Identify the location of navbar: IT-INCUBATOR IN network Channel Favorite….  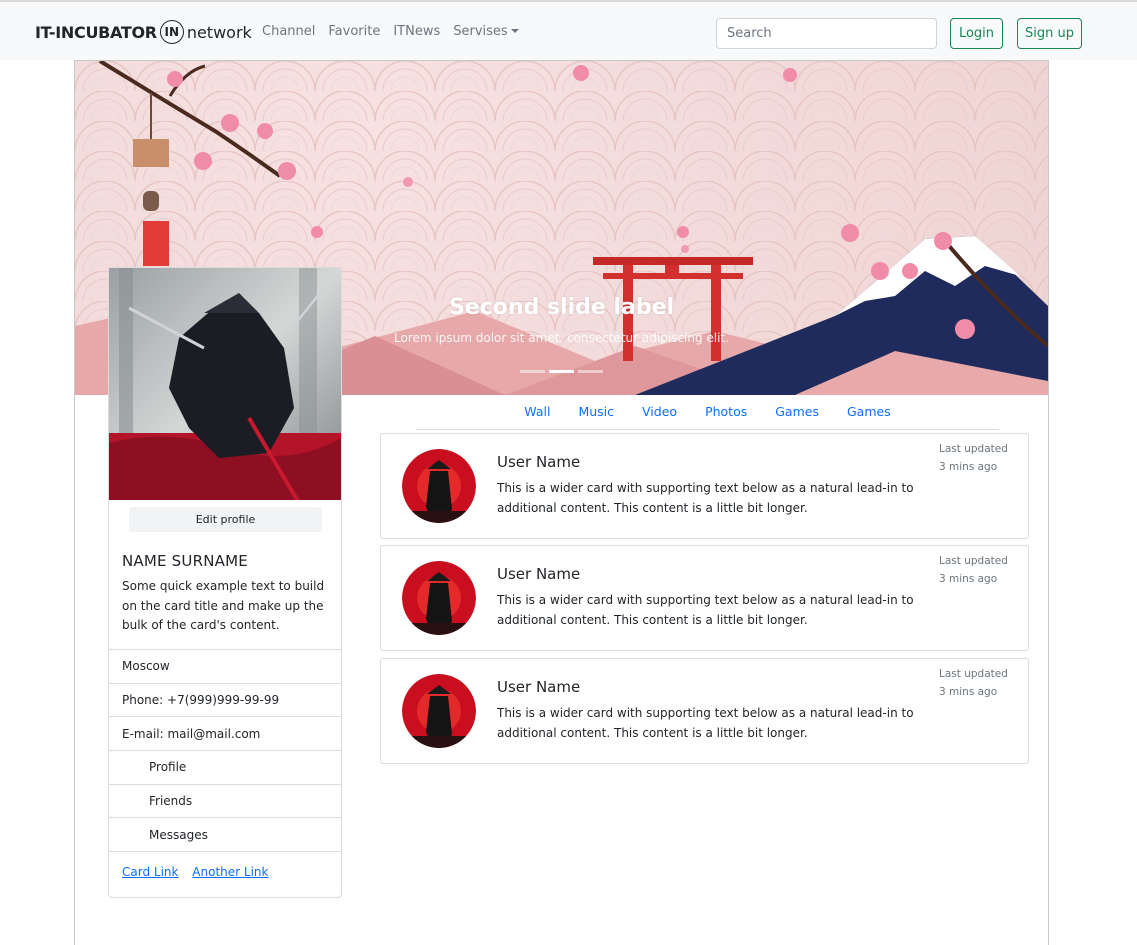
(568, 30).